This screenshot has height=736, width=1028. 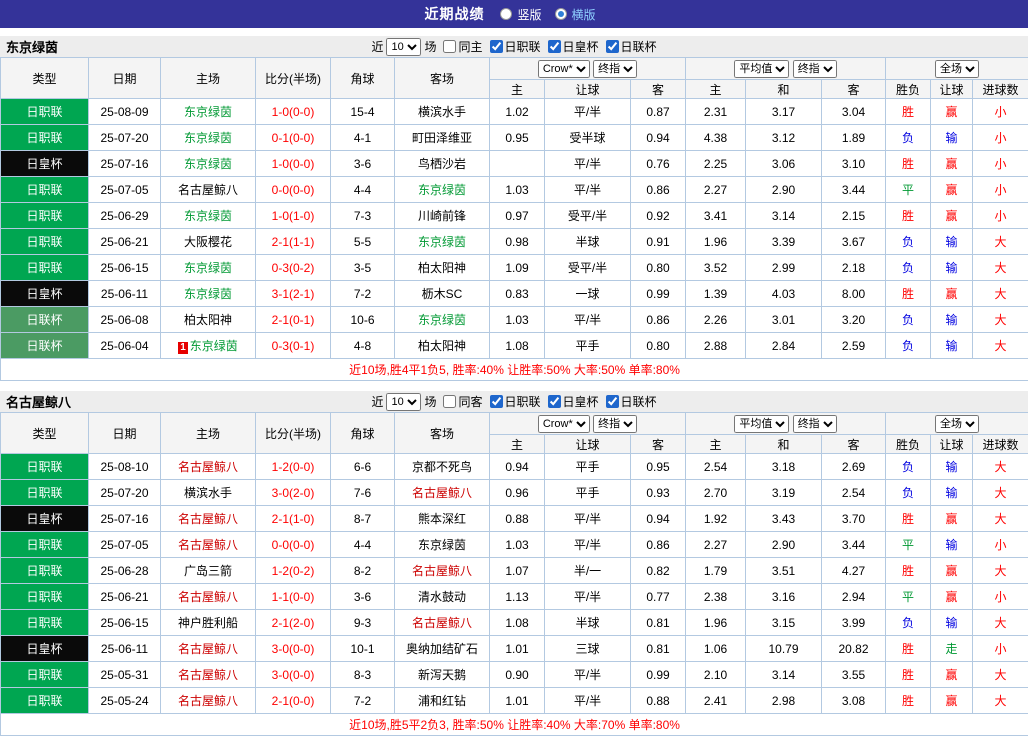 I want to click on corners-cell: 4-4, so click(x=362, y=544).